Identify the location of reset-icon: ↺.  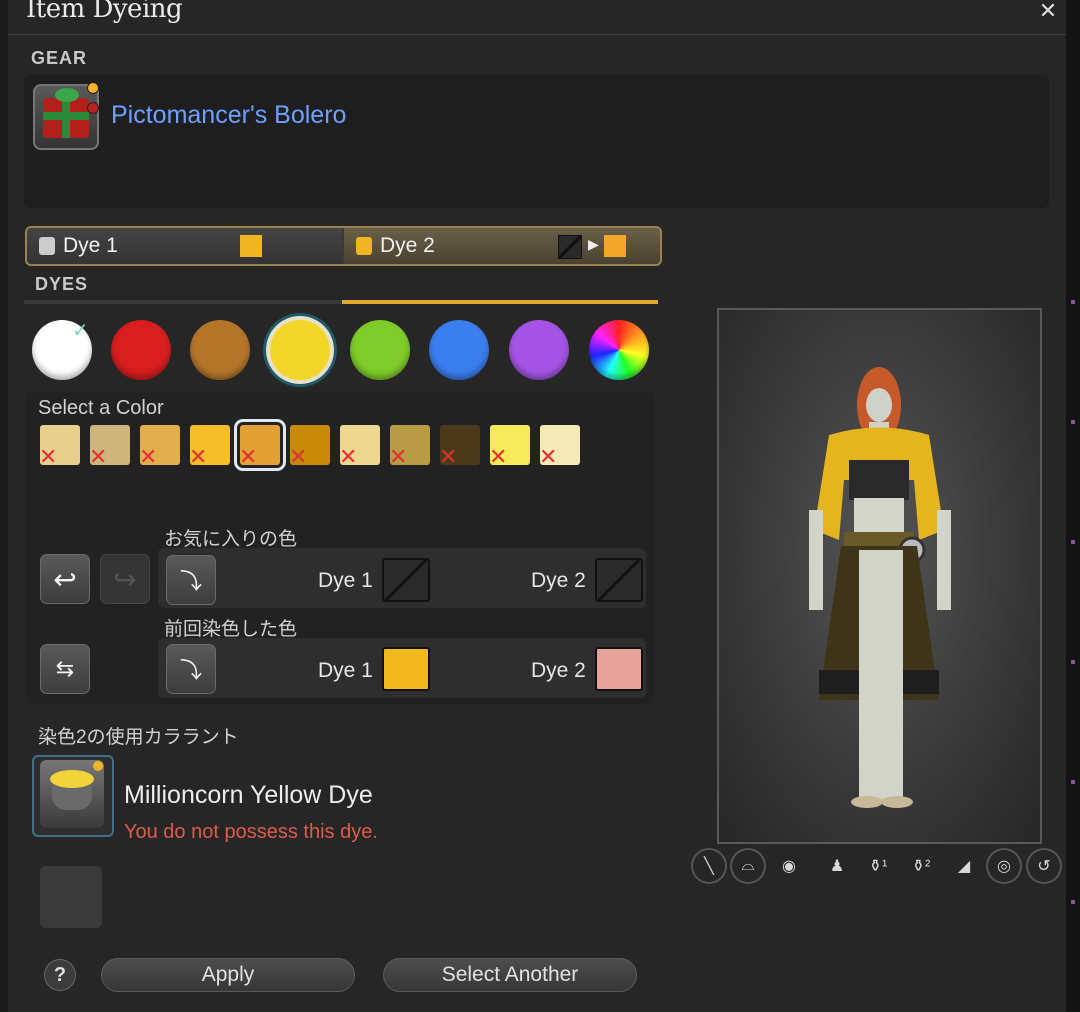
(1044, 866).